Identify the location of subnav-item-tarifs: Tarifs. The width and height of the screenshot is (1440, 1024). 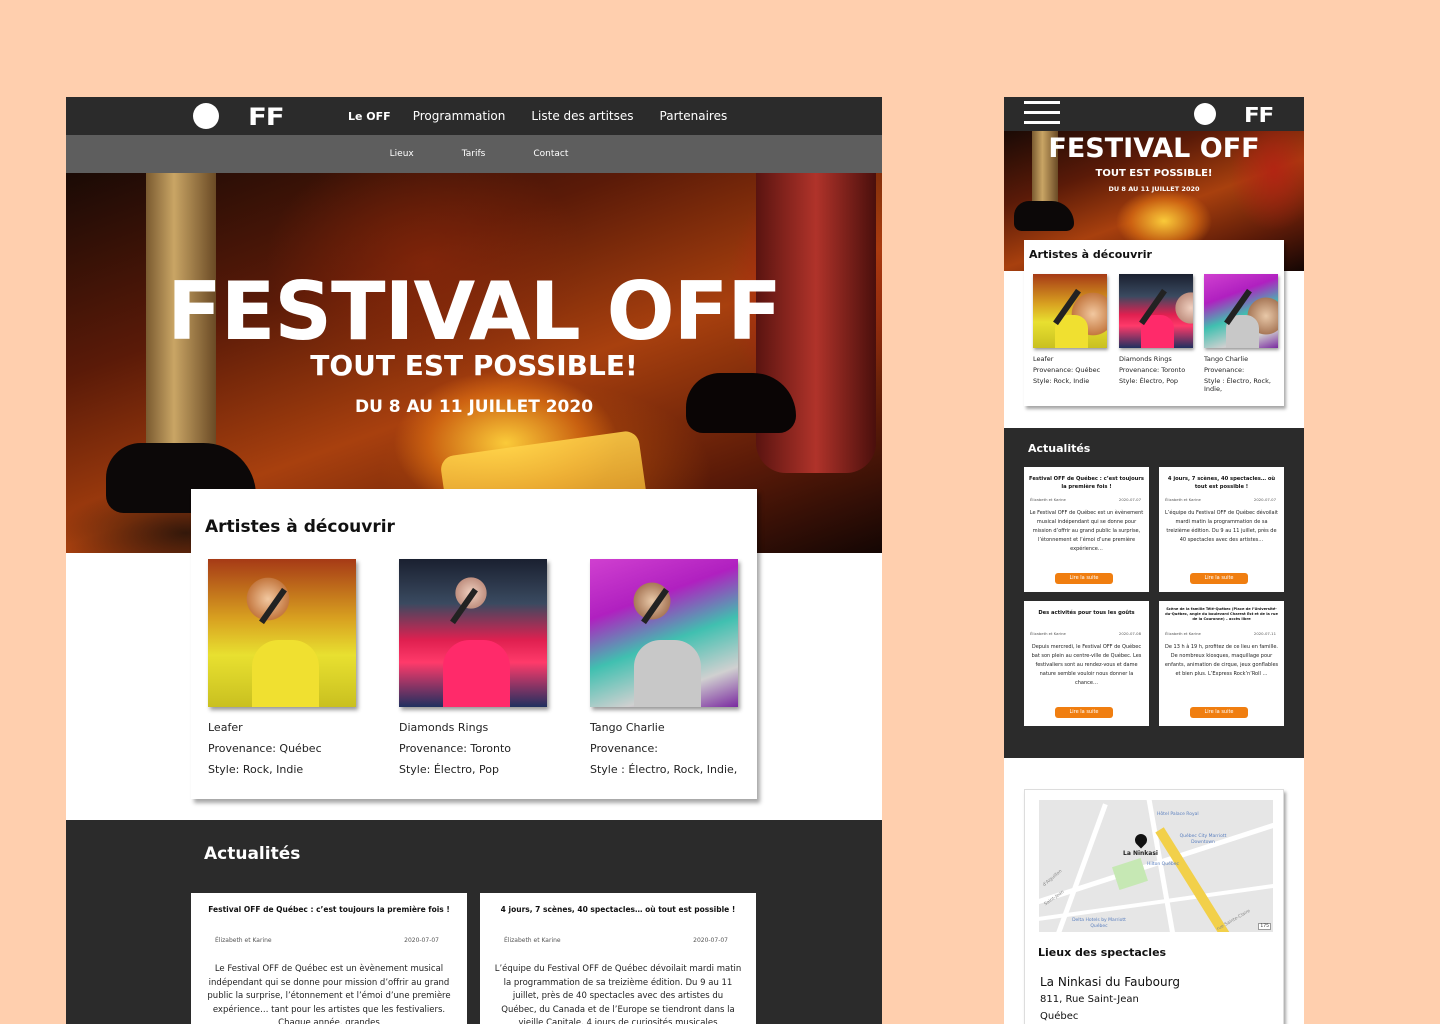
(474, 154).